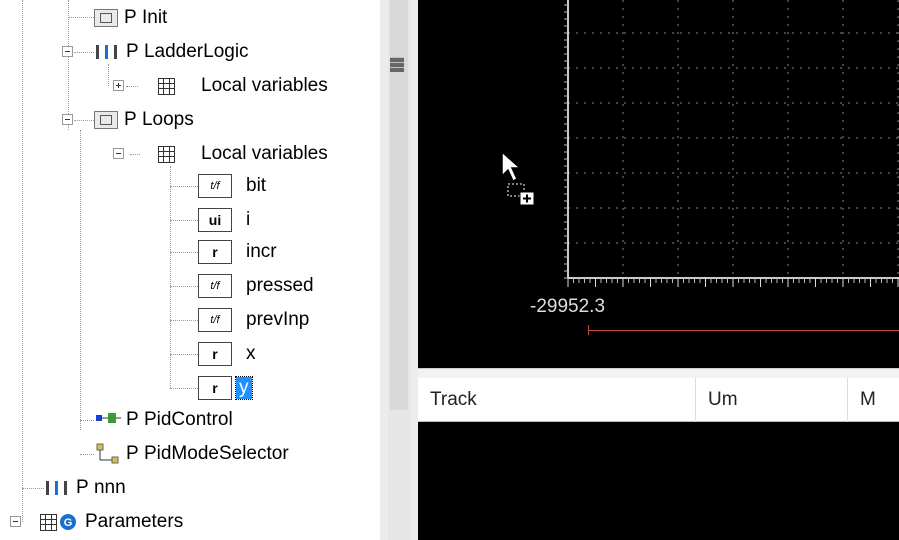  Describe the element at coordinates (518, 178) in the screenshot. I see `drag-copy-cursor-icon` at that location.